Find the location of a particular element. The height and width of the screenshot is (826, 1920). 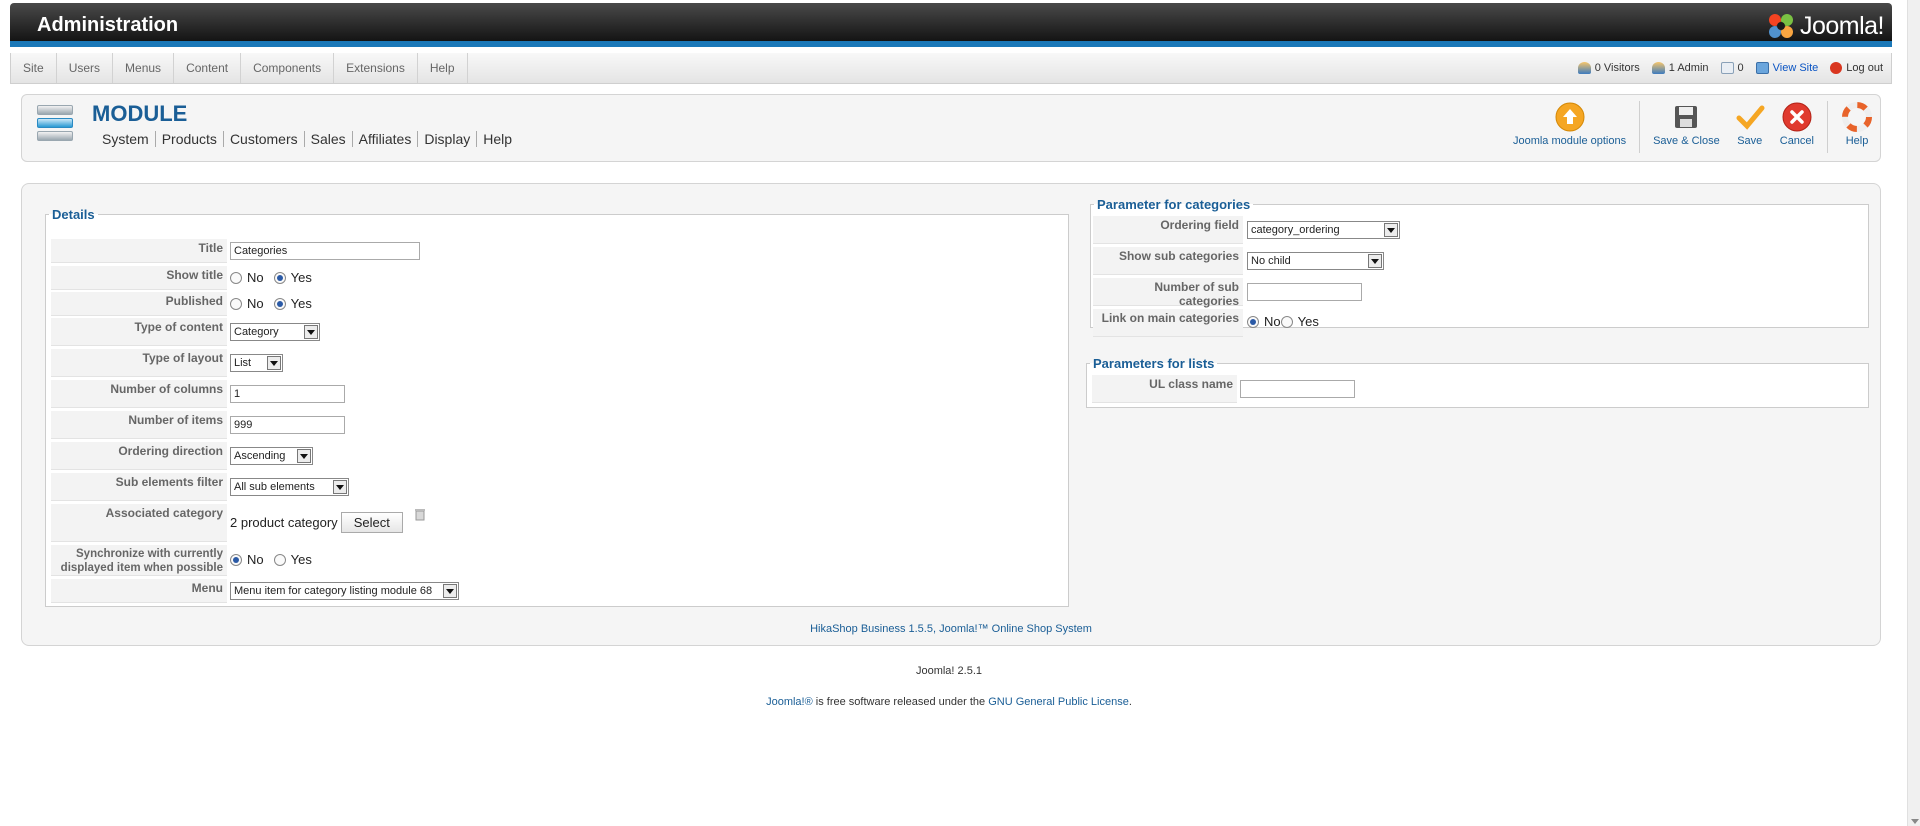

joomla-link: Joomla!® is located at coordinates (789, 702).